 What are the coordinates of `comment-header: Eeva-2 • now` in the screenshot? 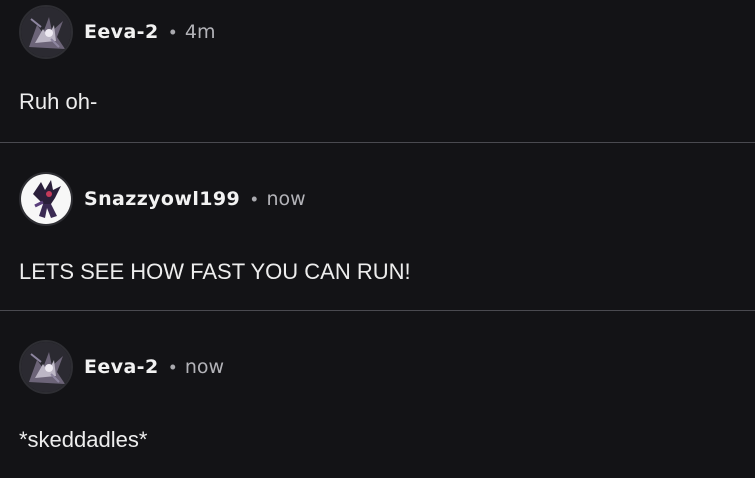 It's located at (121, 367).